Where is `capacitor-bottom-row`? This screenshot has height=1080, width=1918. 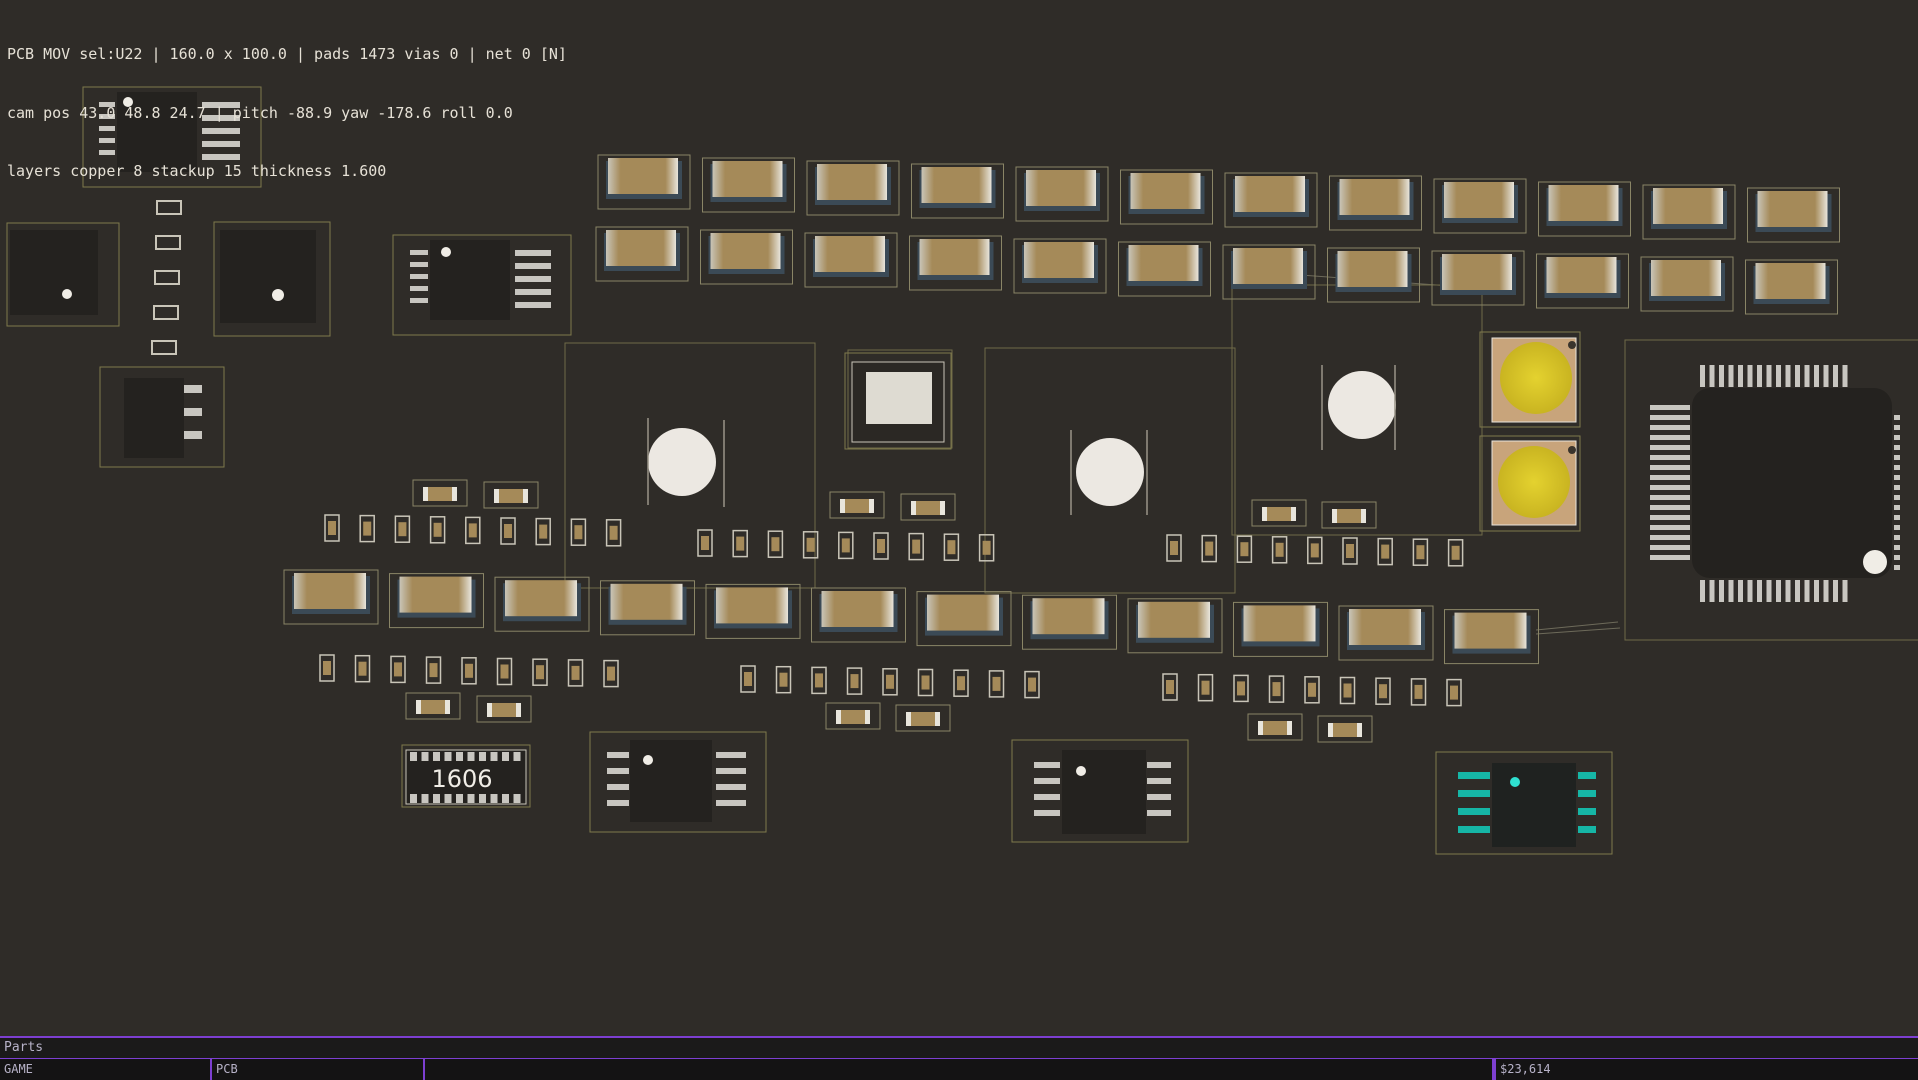
capacitor-bottom-row is located at coordinates (911, 617).